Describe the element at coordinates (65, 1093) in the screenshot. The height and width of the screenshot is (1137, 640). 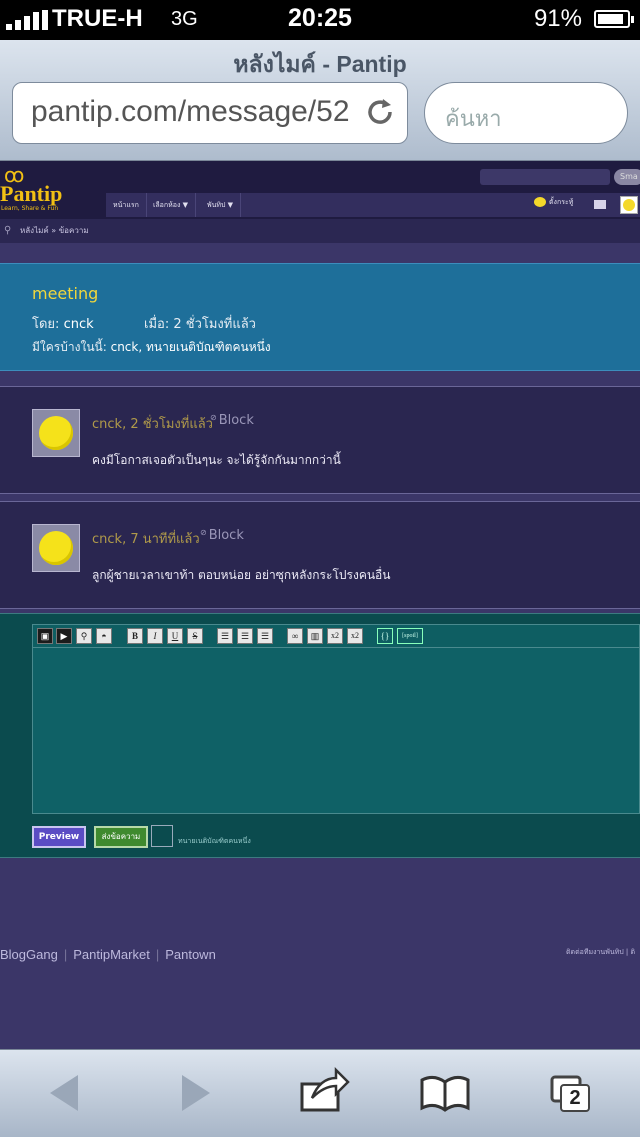
I see `back-icon` at that location.